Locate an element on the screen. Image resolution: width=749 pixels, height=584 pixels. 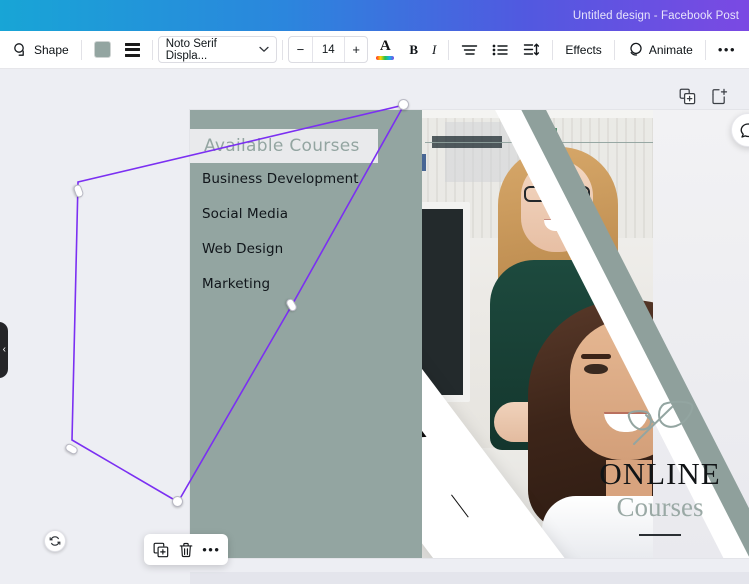
delete-element-button is located at coordinates (186, 550).